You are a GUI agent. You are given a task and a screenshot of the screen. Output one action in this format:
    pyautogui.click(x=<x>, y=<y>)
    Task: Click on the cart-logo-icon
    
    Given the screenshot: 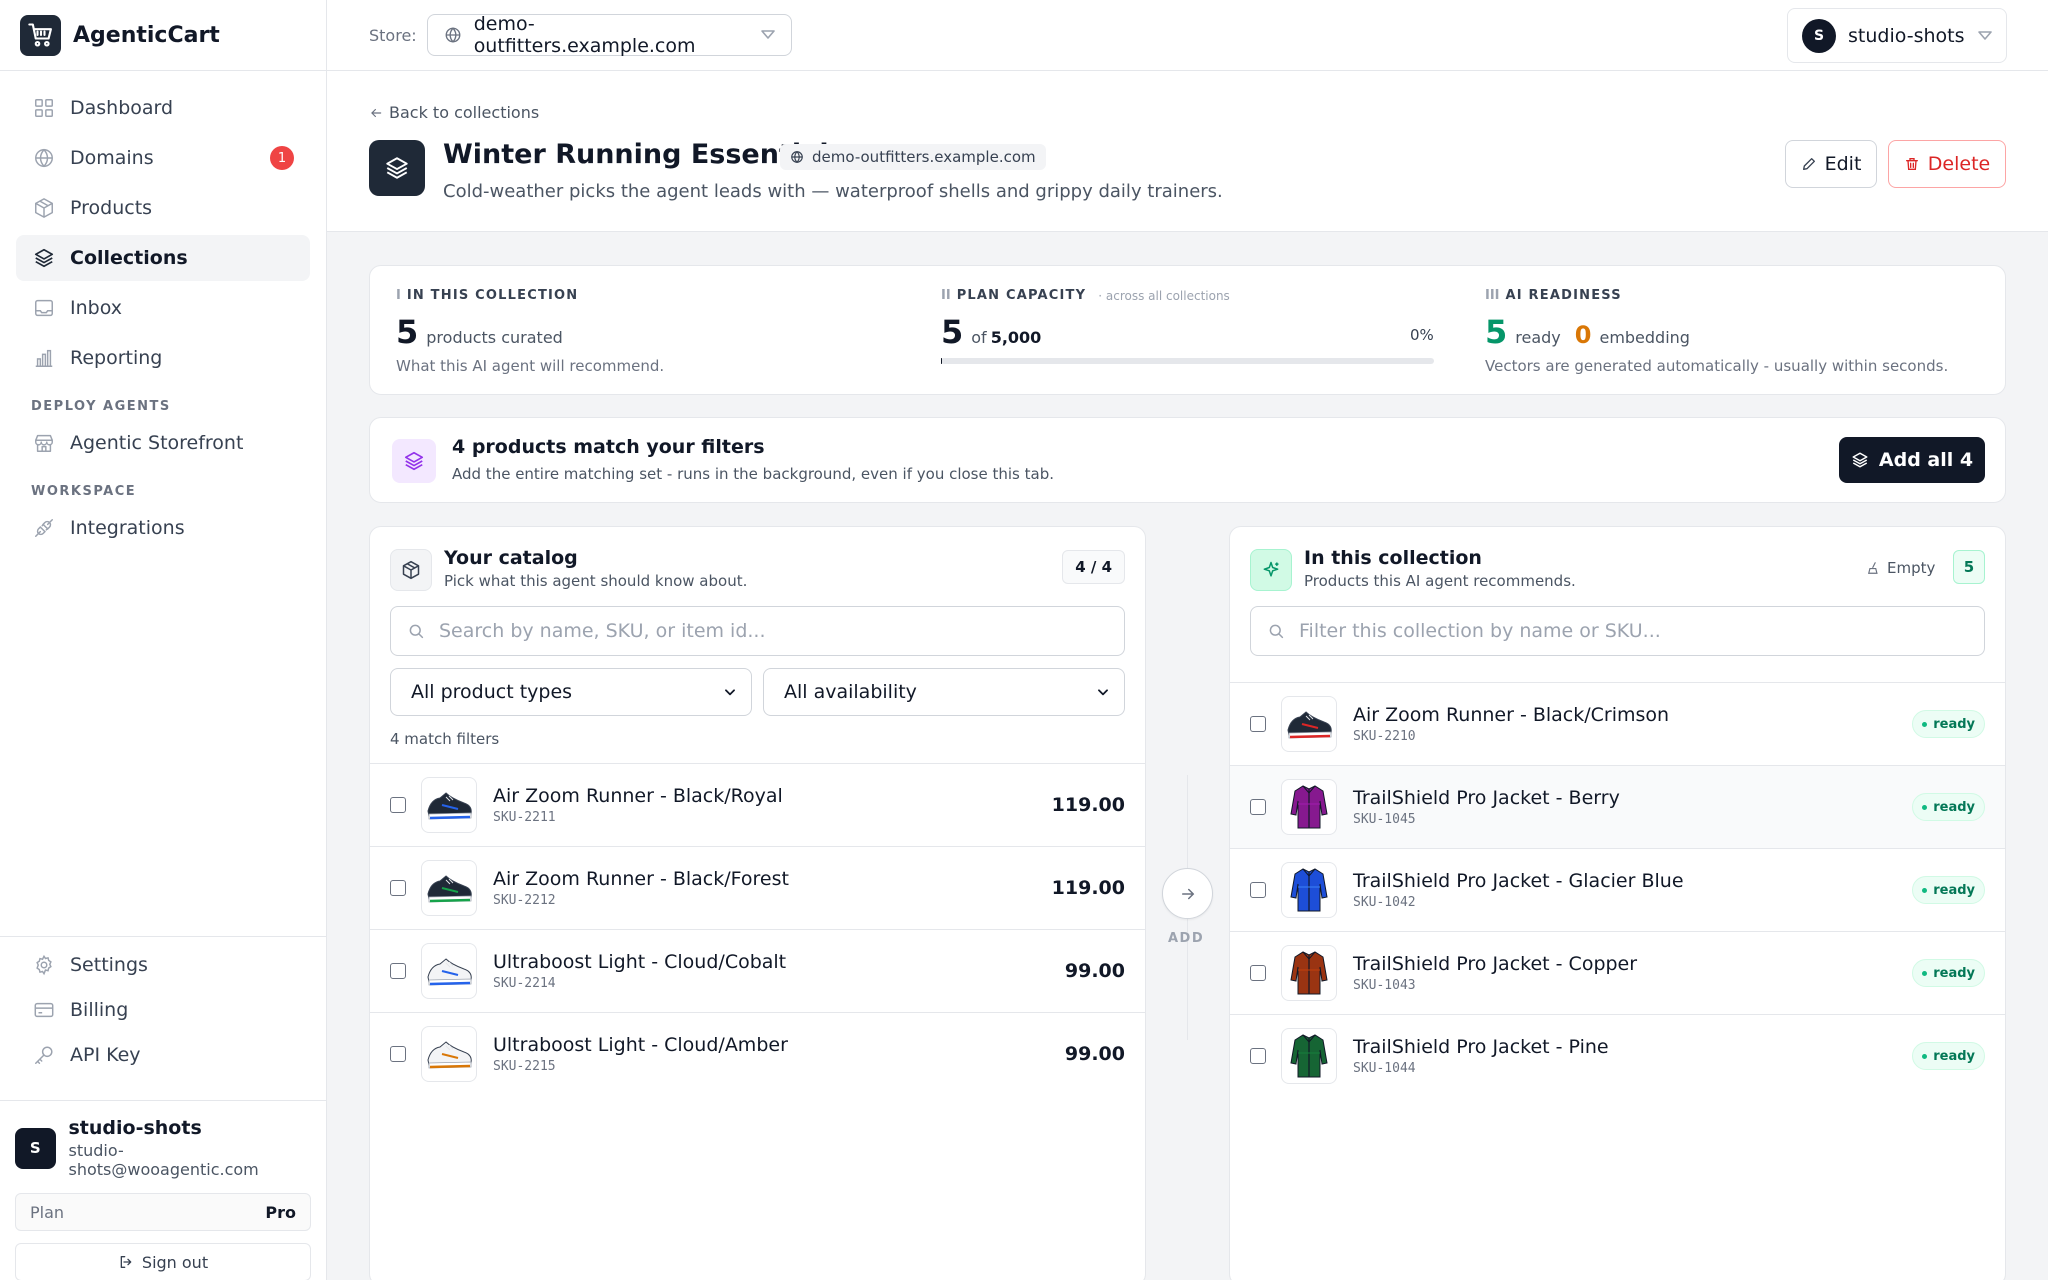 What is the action you would take?
    pyautogui.click(x=40, y=35)
    